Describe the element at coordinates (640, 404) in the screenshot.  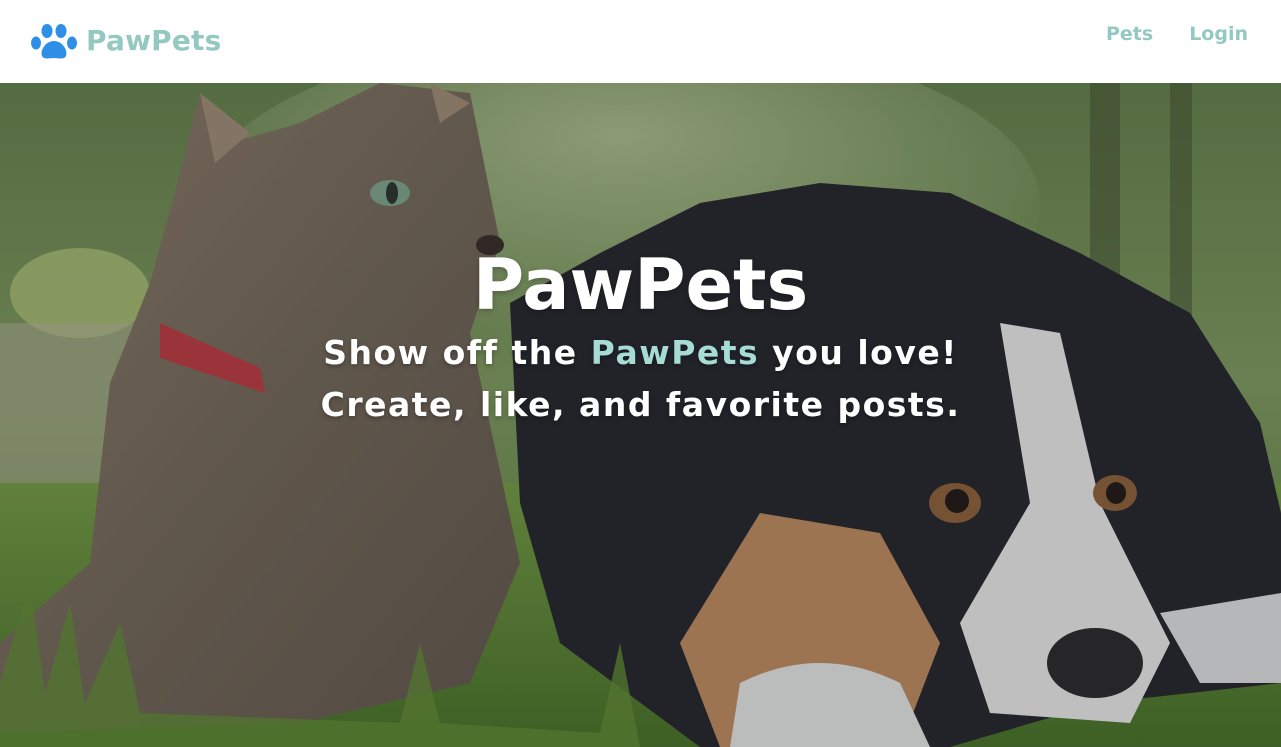
I see `hero-subtagline: Create, like, and favorite posts.` at that location.